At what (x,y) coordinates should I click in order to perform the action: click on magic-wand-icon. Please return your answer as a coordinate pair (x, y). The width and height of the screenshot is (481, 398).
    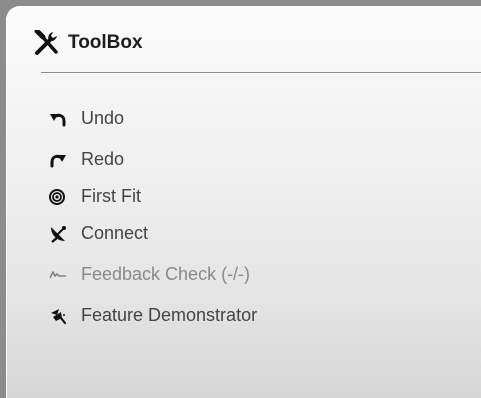
    Looking at the image, I should click on (60, 316).